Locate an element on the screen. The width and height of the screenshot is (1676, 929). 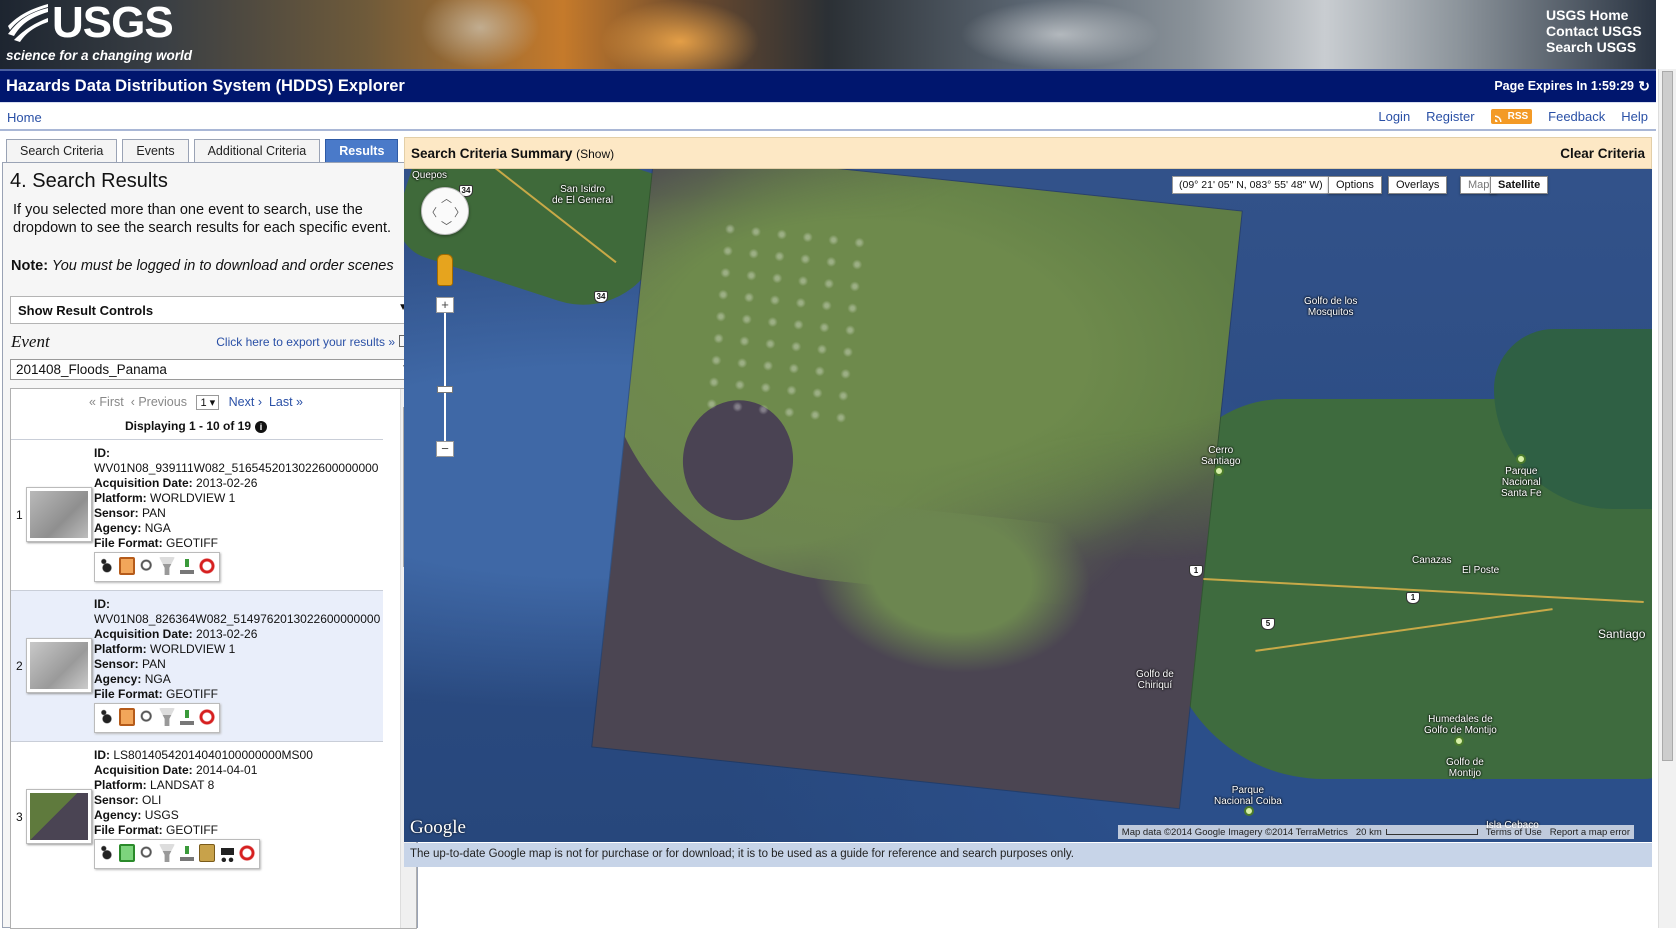
report-error-link: Report a map error is located at coordinates (1590, 832).